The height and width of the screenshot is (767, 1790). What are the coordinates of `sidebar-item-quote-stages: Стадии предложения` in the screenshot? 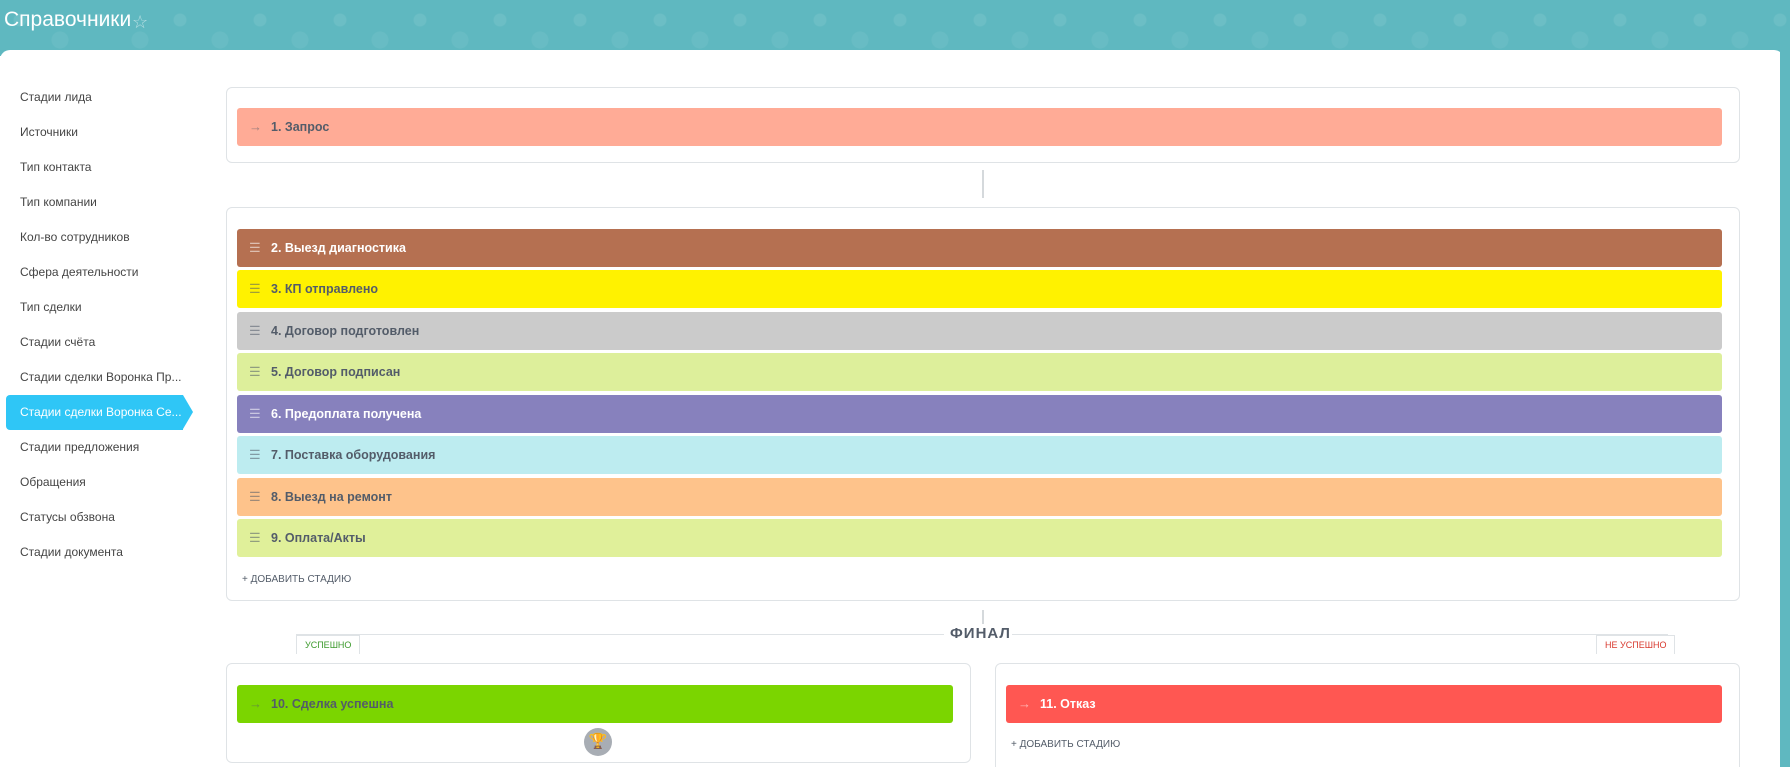 It's located at (95, 447).